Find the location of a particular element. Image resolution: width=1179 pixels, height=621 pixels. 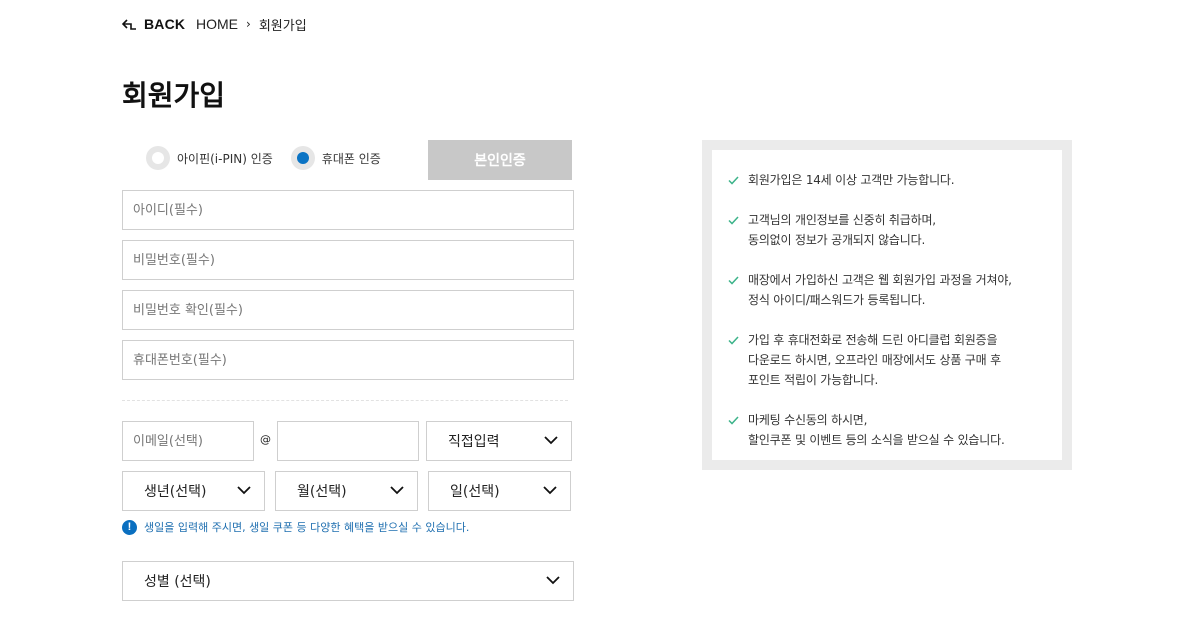

breadcrumb-home: HOME is located at coordinates (217, 24).